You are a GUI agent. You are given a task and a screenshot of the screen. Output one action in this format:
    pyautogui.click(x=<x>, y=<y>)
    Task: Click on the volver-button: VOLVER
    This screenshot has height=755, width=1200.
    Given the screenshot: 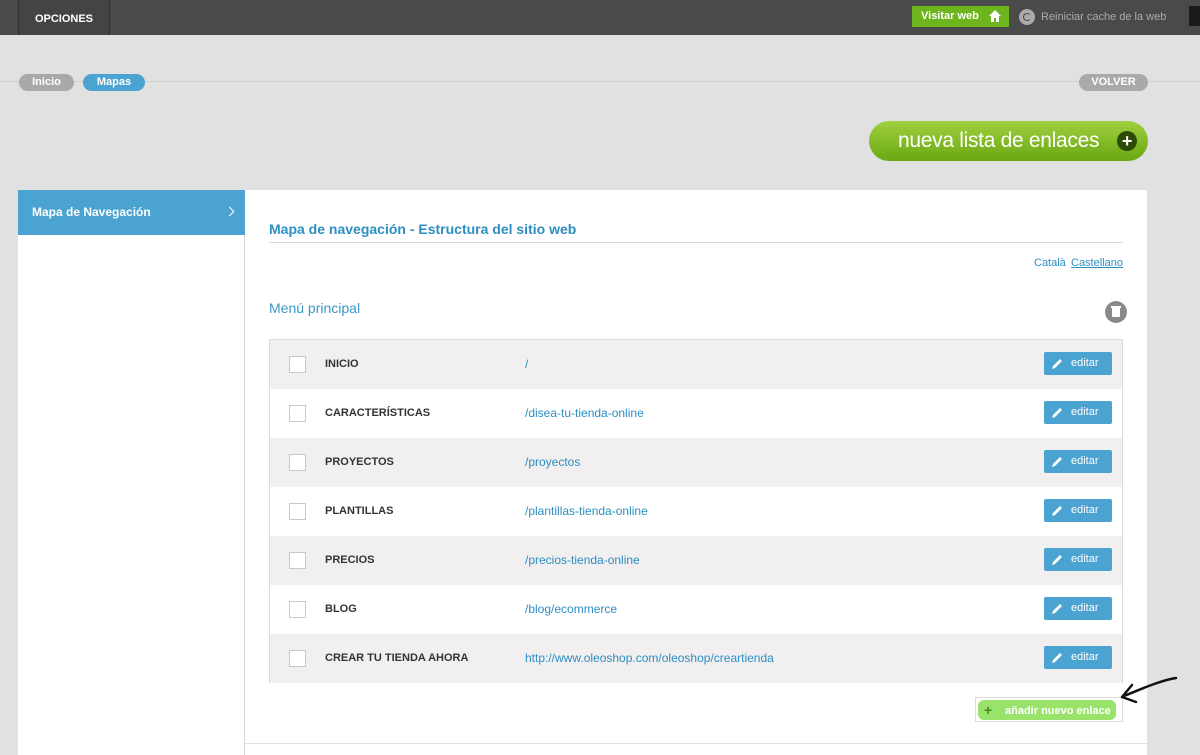 What is the action you would take?
    pyautogui.click(x=1113, y=82)
    